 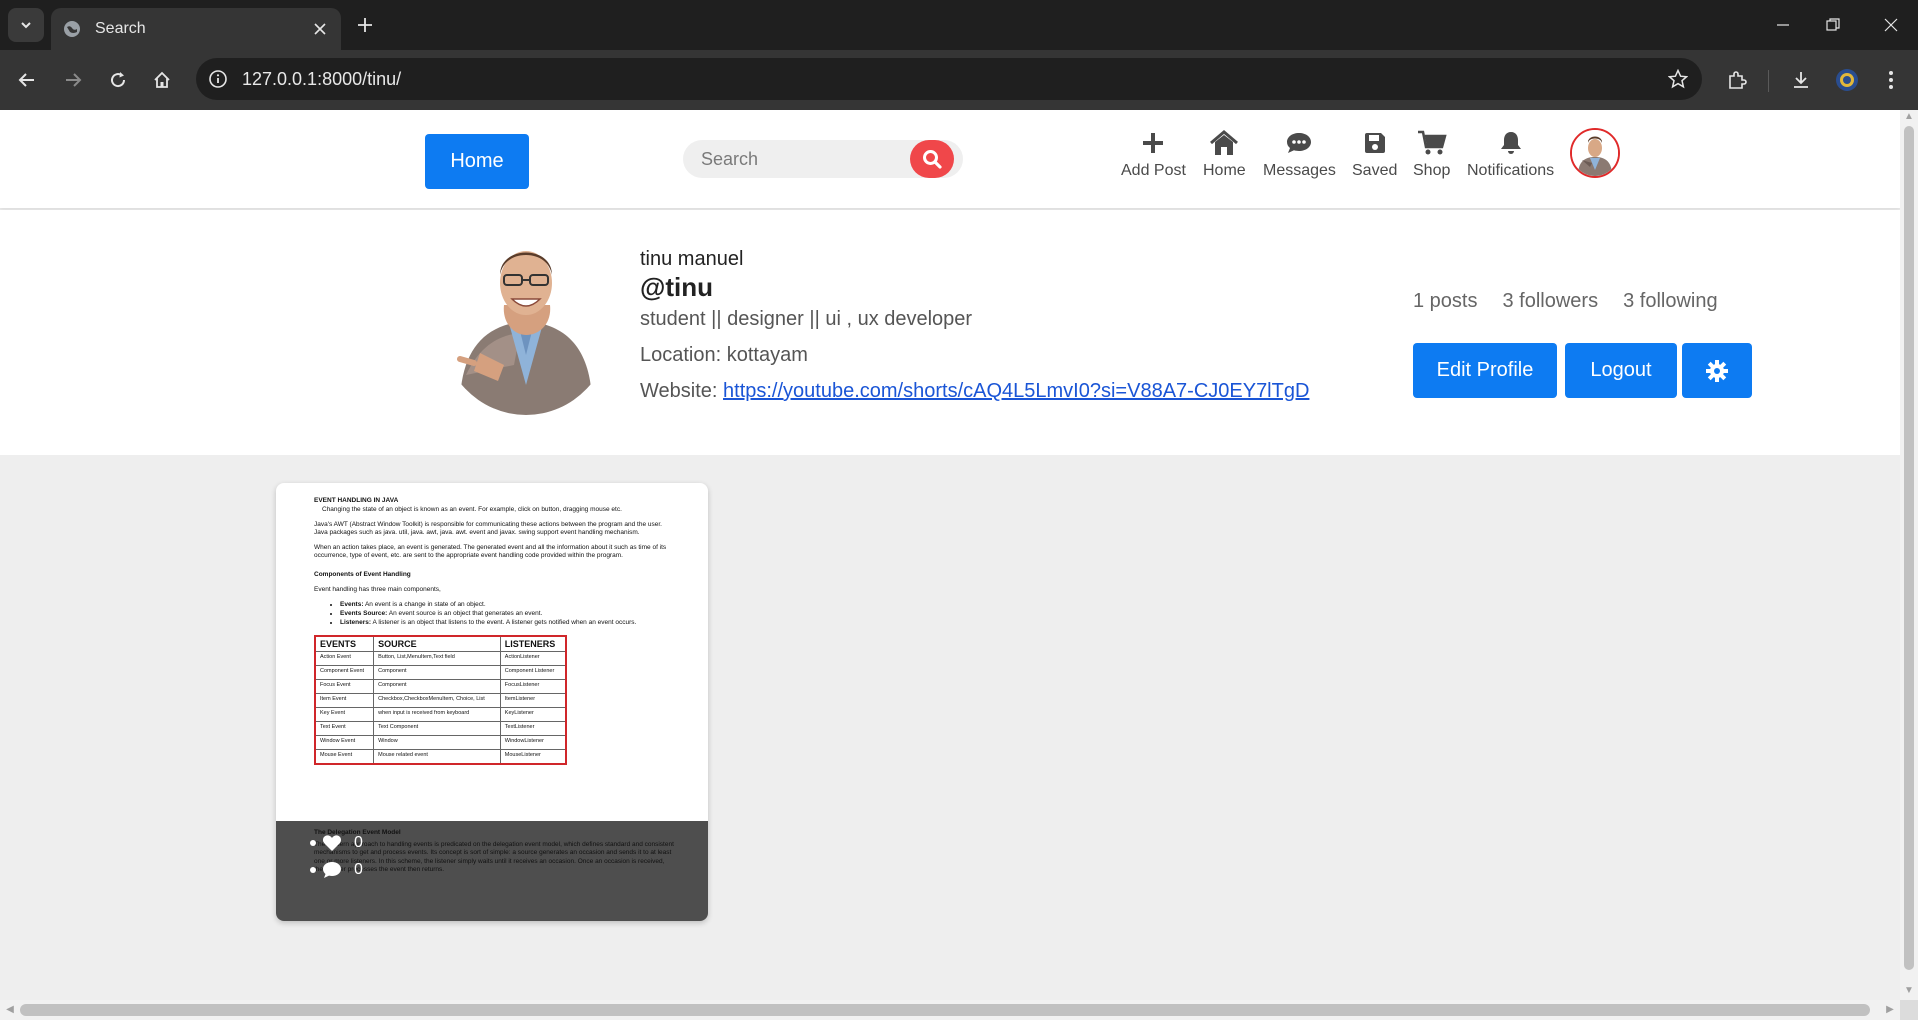 I want to click on toolbar-separator, so click(x=1768, y=81).